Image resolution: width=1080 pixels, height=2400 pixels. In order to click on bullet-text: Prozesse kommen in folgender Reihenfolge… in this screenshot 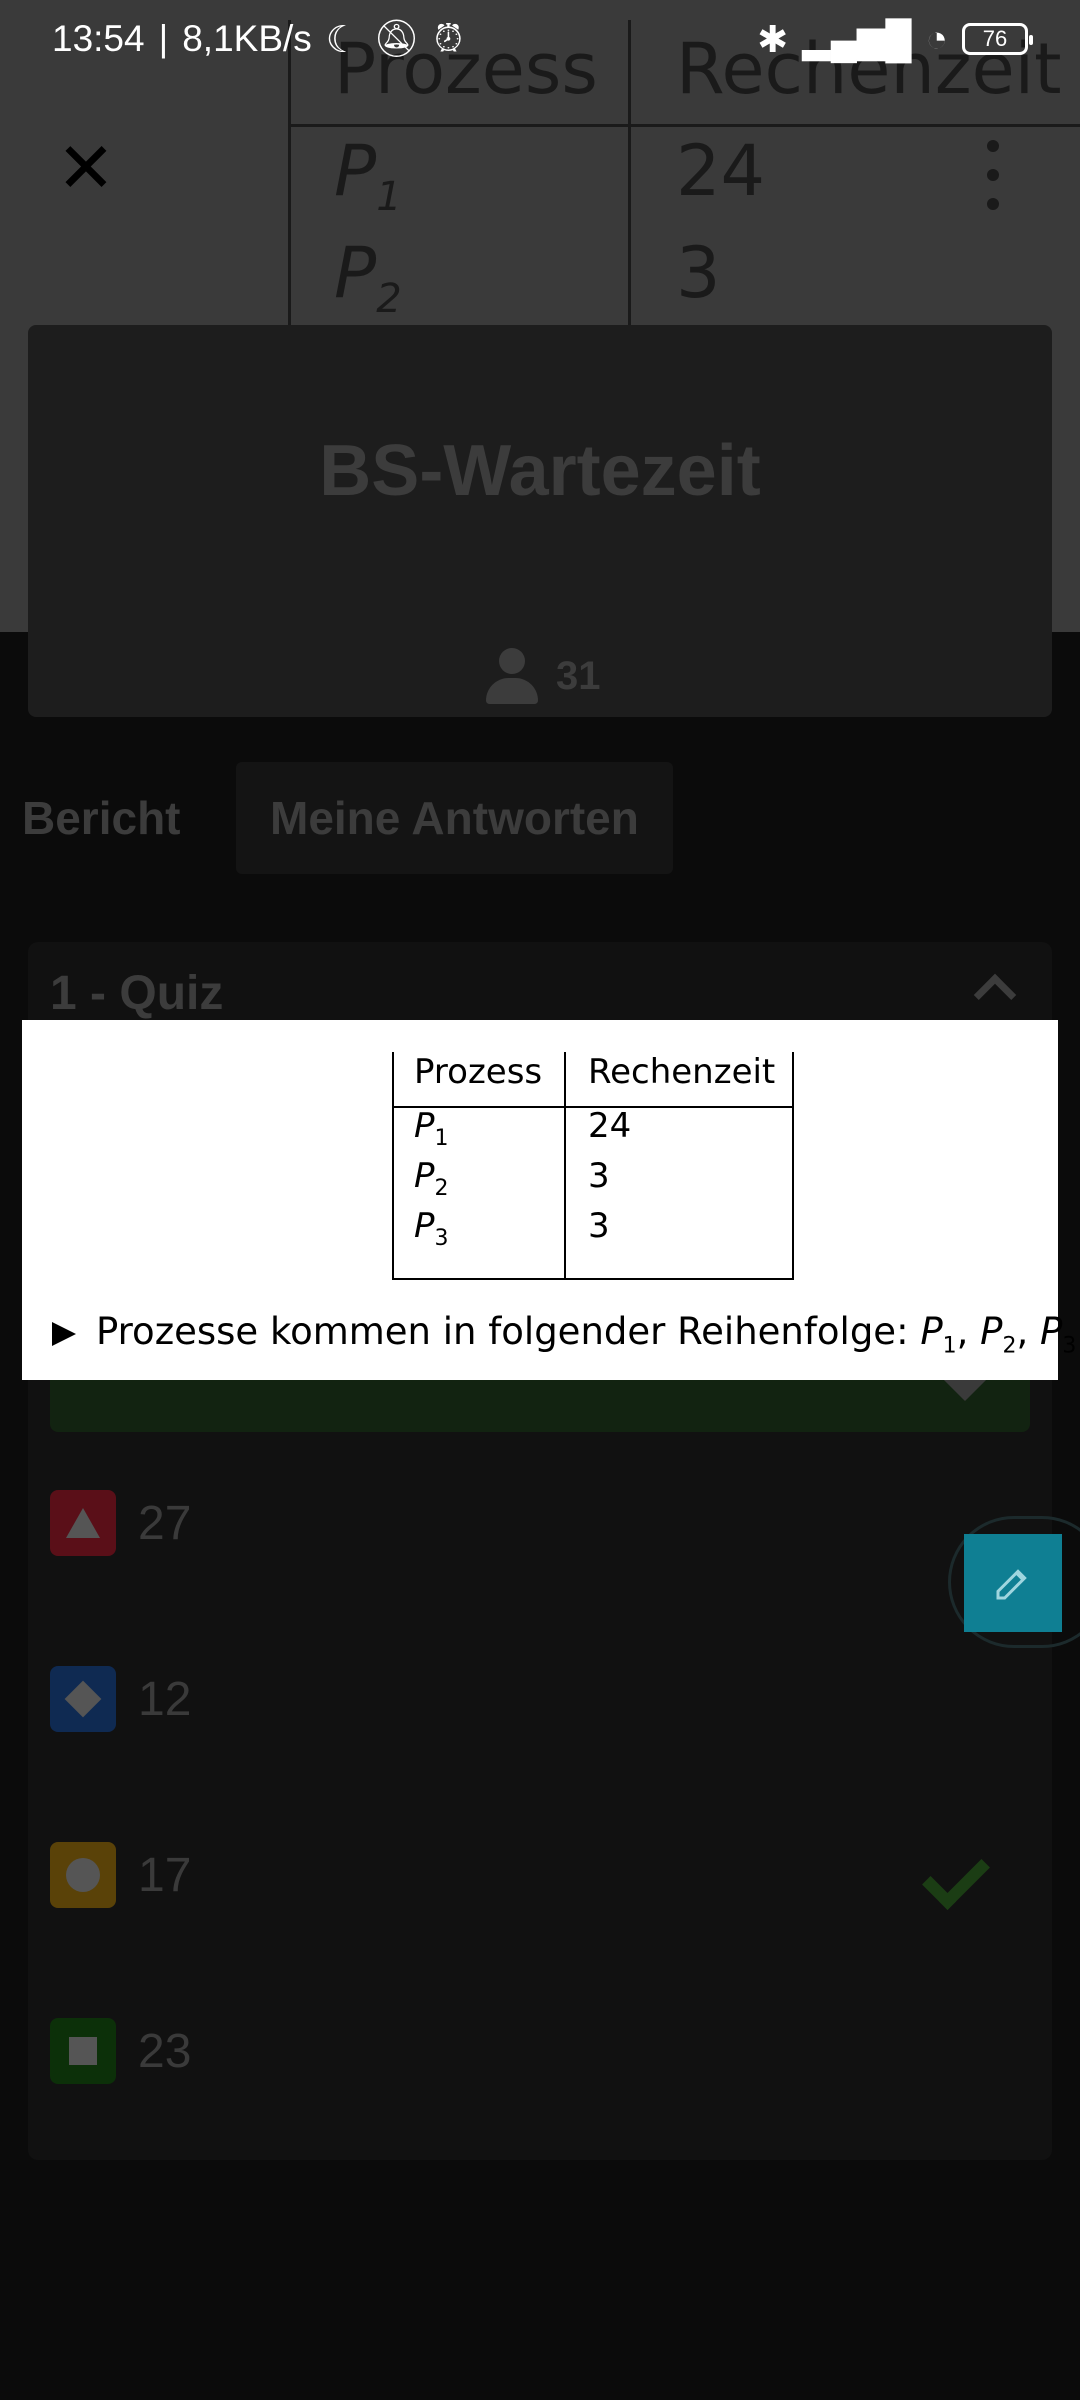, I will do `click(508, 1331)`.